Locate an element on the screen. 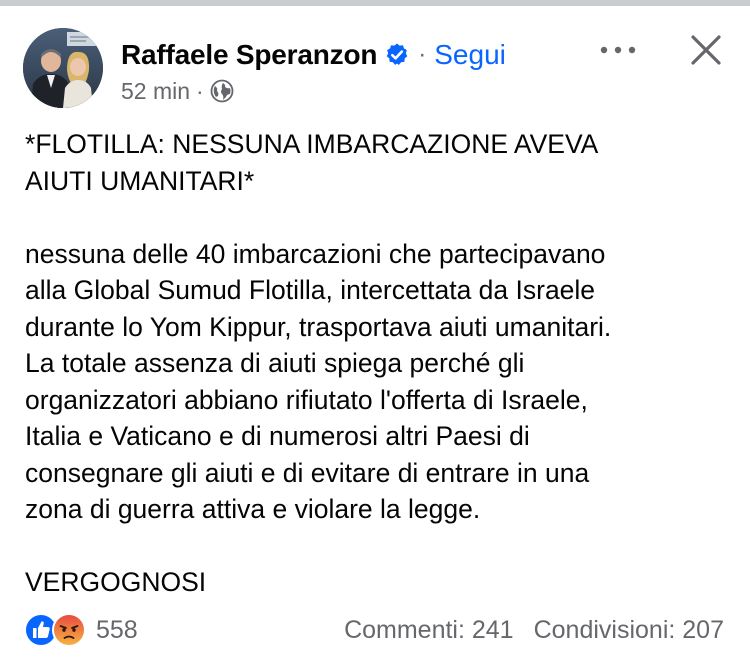 The image size is (750, 667). post-footer: 558 Commenti: 241 Condivisioni: 207 is located at coordinates (375, 630).